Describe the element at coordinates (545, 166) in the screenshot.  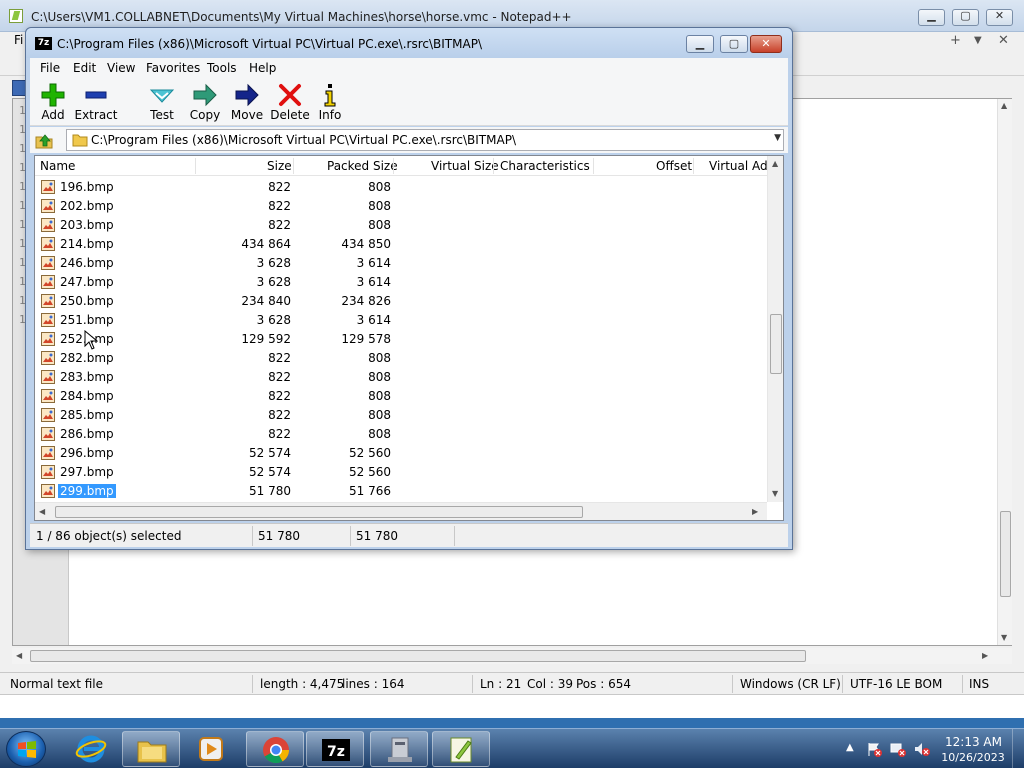
I see `column-header-characteristics: Characteristics` at that location.